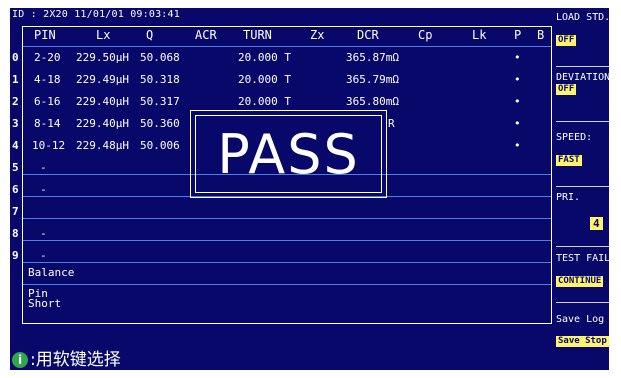 The height and width of the screenshot is (378, 621). What do you see at coordinates (518, 35) in the screenshot?
I see `header-p: P` at bounding box center [518, 35].